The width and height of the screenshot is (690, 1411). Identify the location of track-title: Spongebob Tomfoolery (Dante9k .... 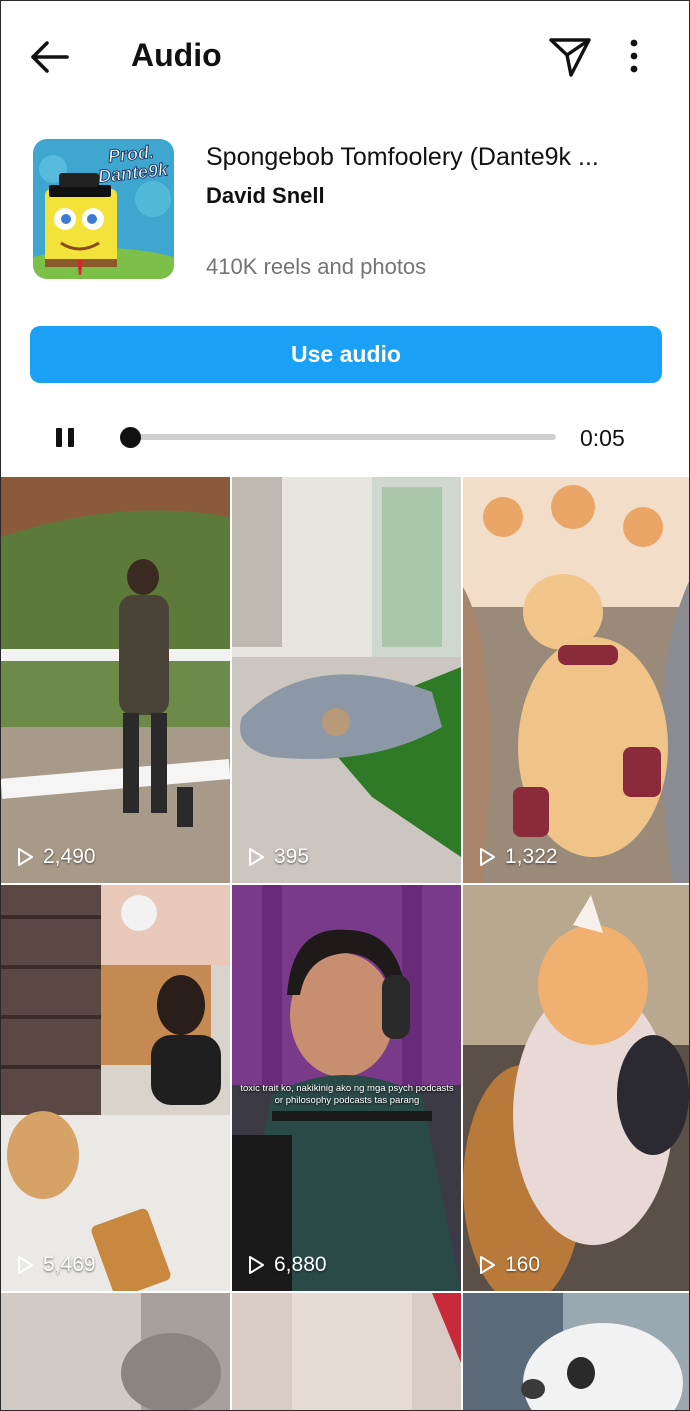
(441, 157).